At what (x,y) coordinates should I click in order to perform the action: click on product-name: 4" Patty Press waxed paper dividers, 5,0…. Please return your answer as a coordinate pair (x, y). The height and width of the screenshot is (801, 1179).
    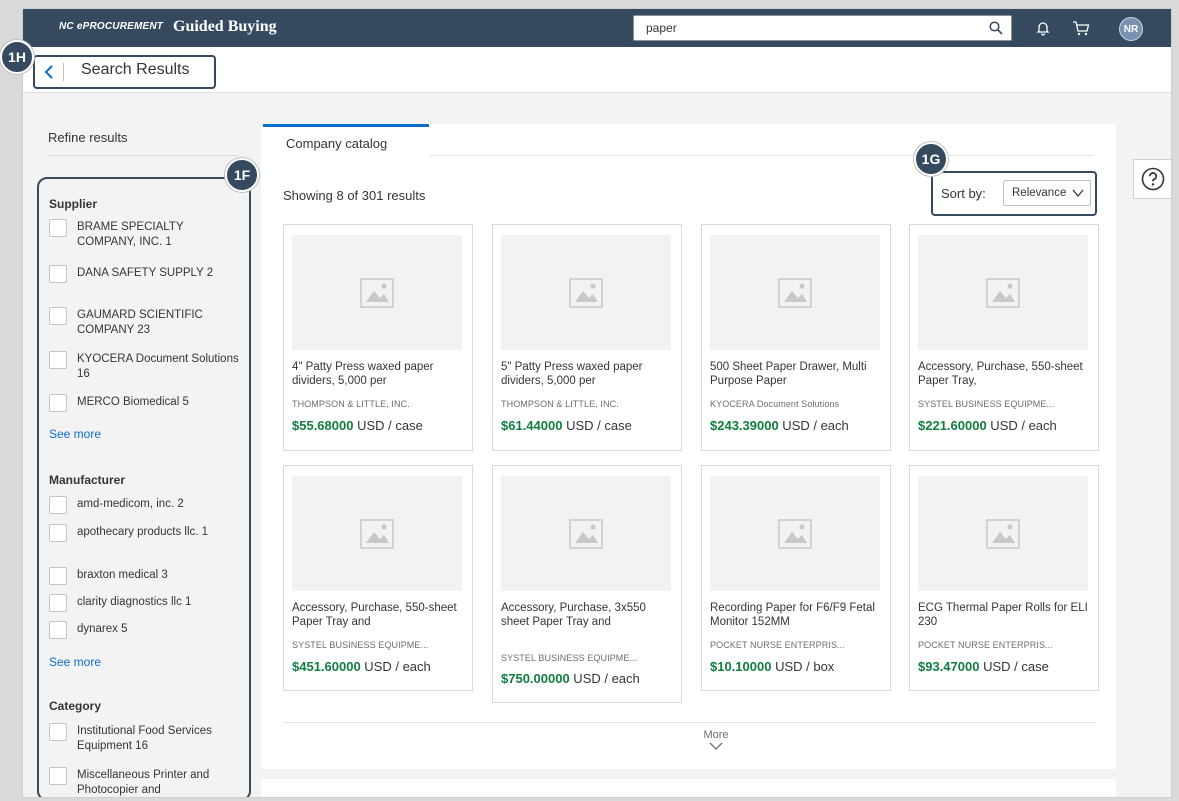
    Looking at the image, I should click on (380, 374).